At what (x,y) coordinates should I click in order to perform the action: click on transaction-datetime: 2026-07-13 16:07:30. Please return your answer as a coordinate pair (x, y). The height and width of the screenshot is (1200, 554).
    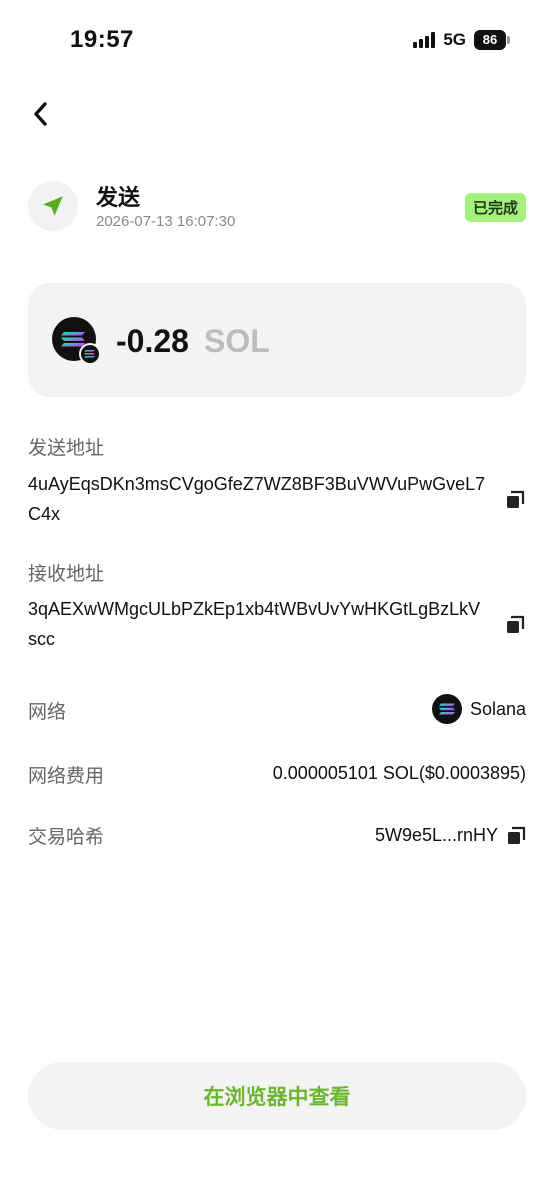
    Looking at the image, I should click on (166, 221).